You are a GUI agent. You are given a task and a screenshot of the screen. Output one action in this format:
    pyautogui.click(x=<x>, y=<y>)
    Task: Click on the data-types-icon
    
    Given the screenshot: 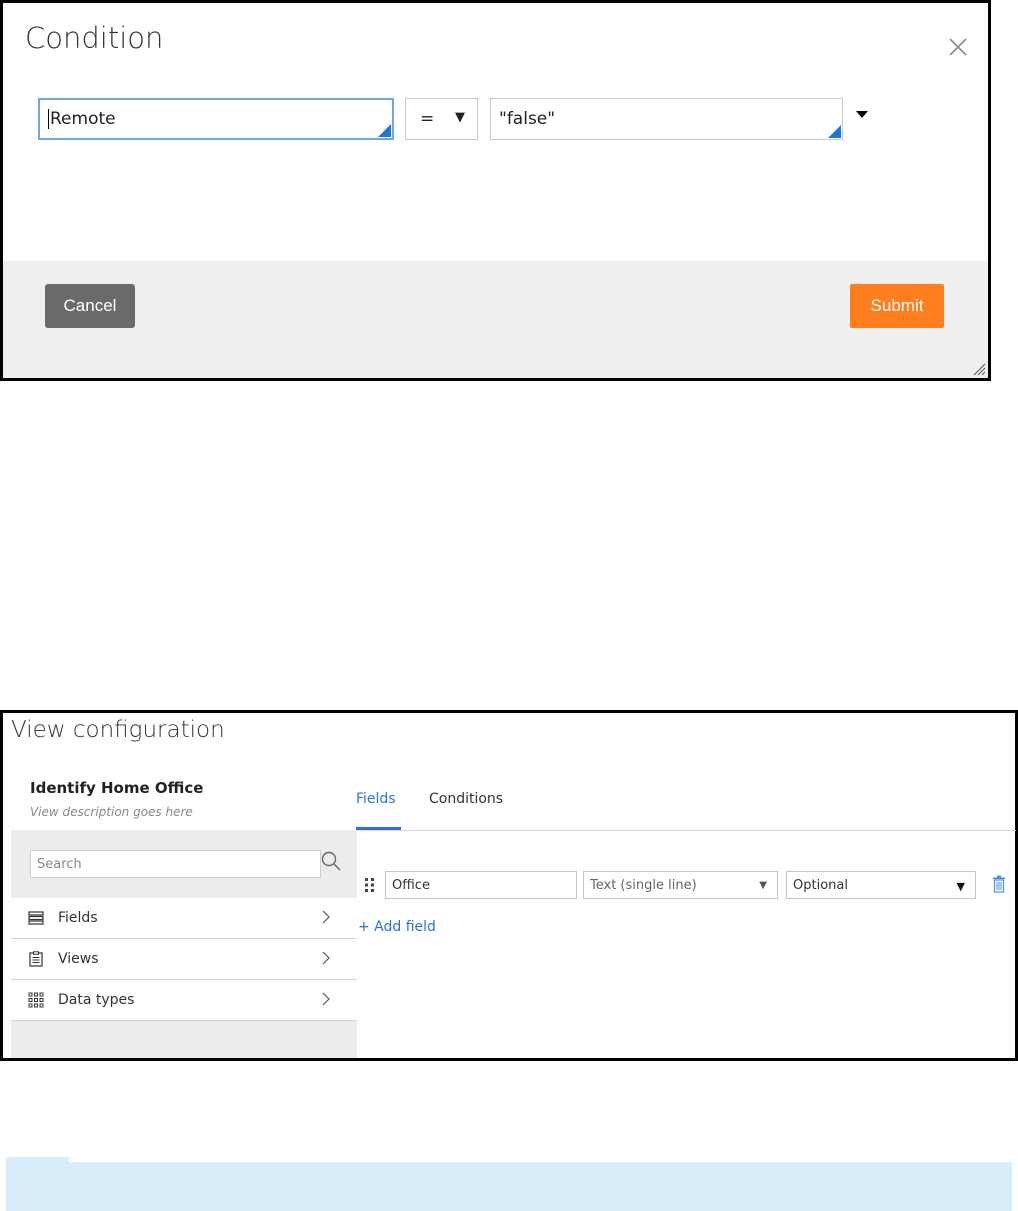 What is the action you would take?
    pyautogui.click(x=36, y=1000)
    